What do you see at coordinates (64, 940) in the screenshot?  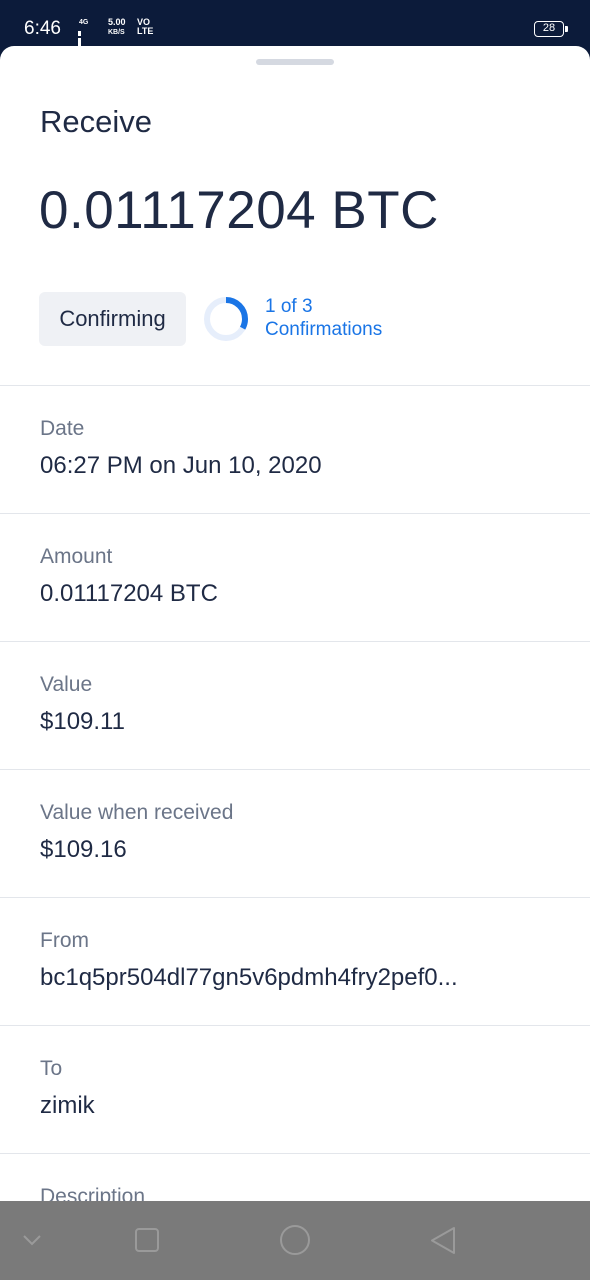 I see `detail-label: From` at bounding box center [64, 940].